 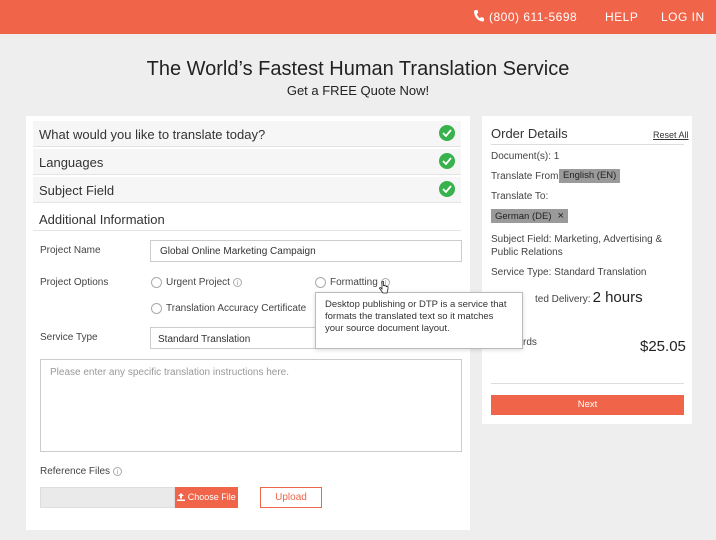 What do you see at coordinates (247, 162) in the screenshot?
I see `step-languages: Languages` at bounding box center [247, 162].